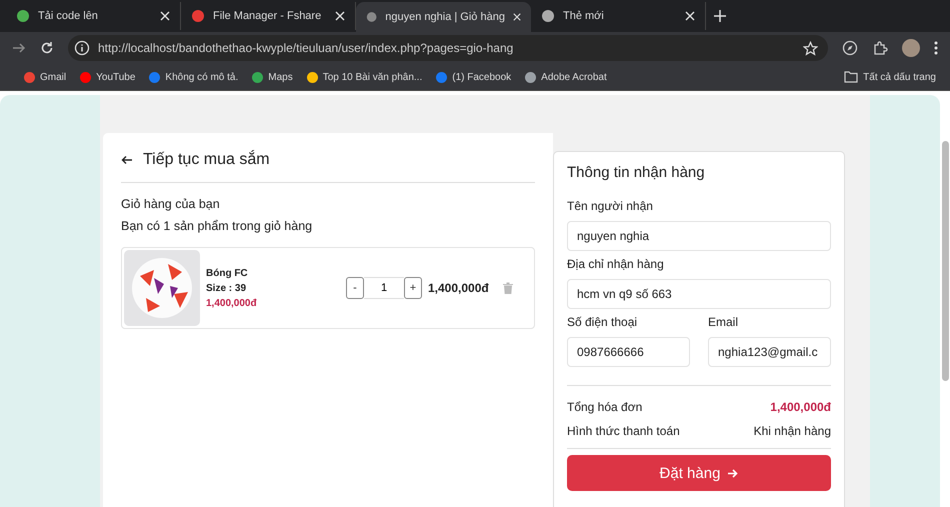 This screenshot has width=950, height=507. I want to click on field-label: Số điện thoại, so click(602, 322).